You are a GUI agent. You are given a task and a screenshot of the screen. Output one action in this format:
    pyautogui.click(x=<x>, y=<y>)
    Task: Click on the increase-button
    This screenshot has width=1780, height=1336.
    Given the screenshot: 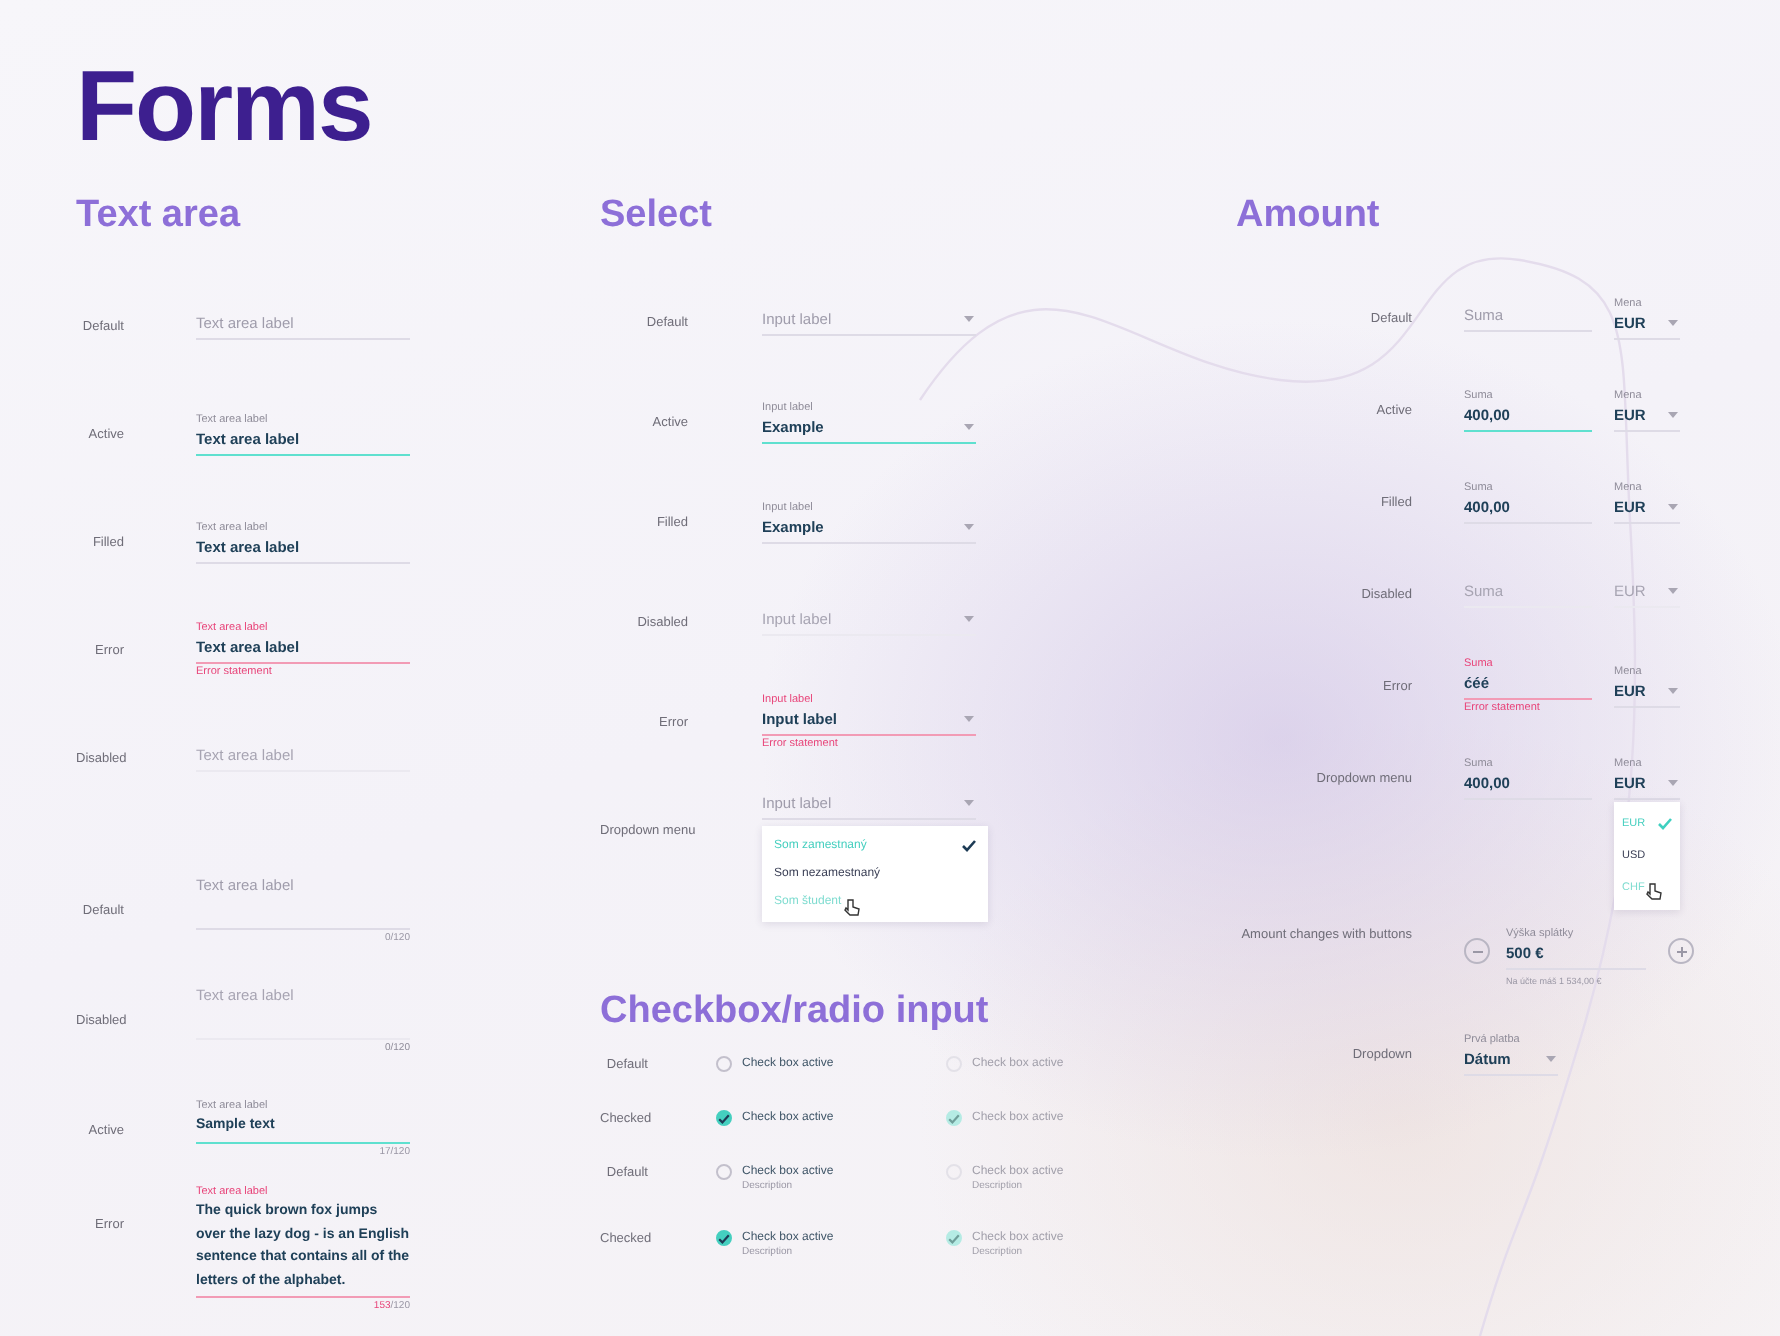 What is the action you would take?
    pyautogui.click(x=1681, y=951)
    